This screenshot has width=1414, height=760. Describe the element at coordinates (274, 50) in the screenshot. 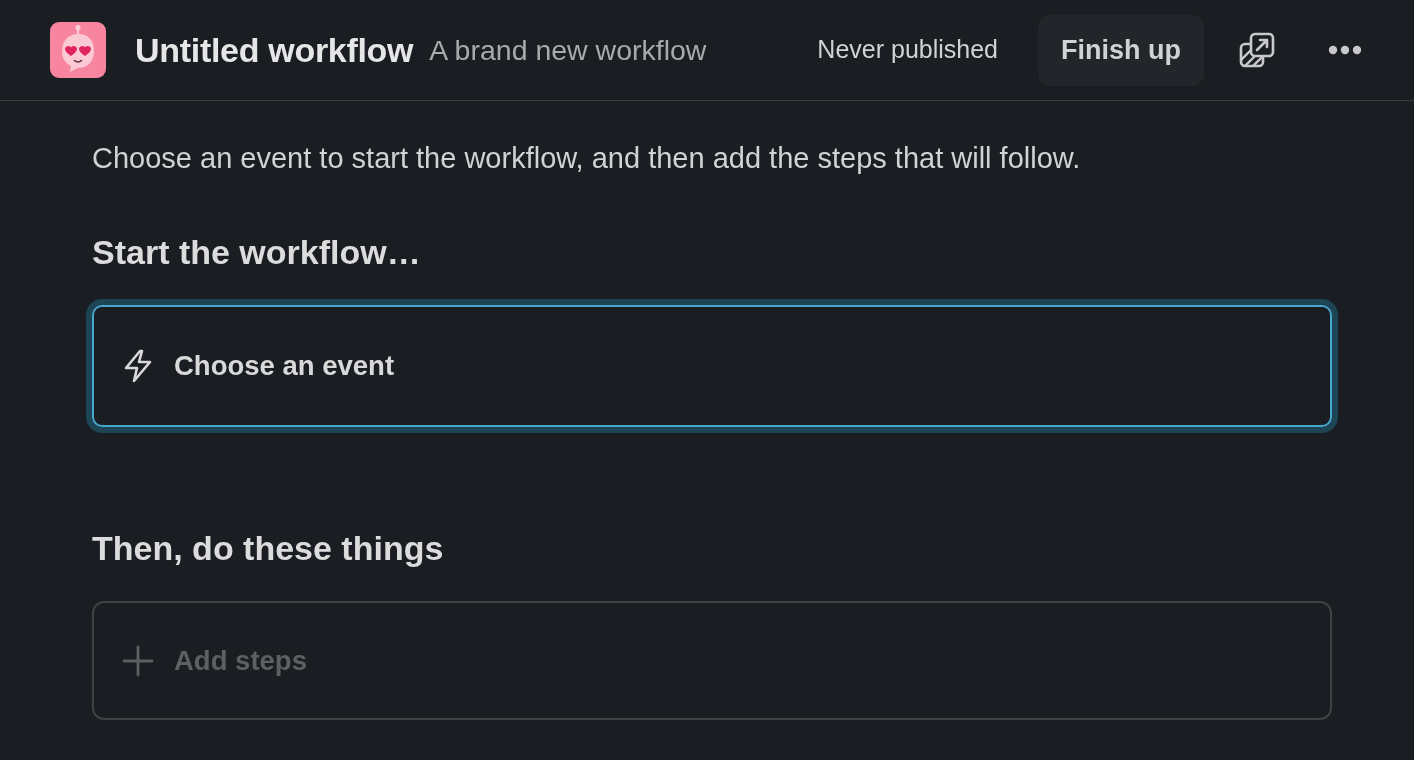

I see `workflow-title: Untitled workflow` at that location.